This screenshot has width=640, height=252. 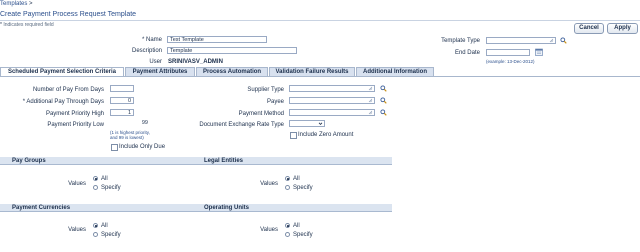 I want to click on priority-low-field: 99, so click(x=130, y=123).